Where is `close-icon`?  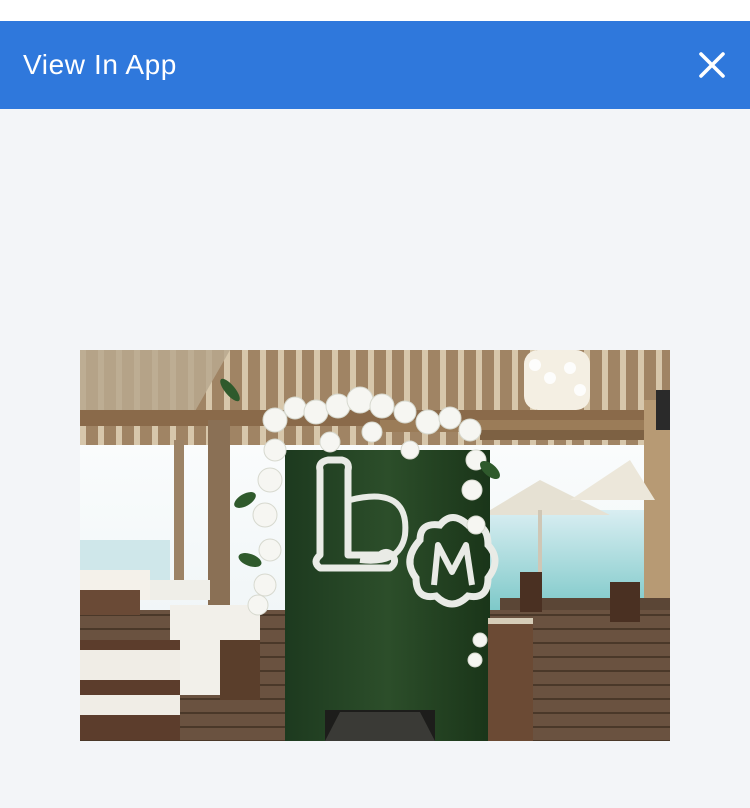
close-icon is located at coordinates (712, 65).